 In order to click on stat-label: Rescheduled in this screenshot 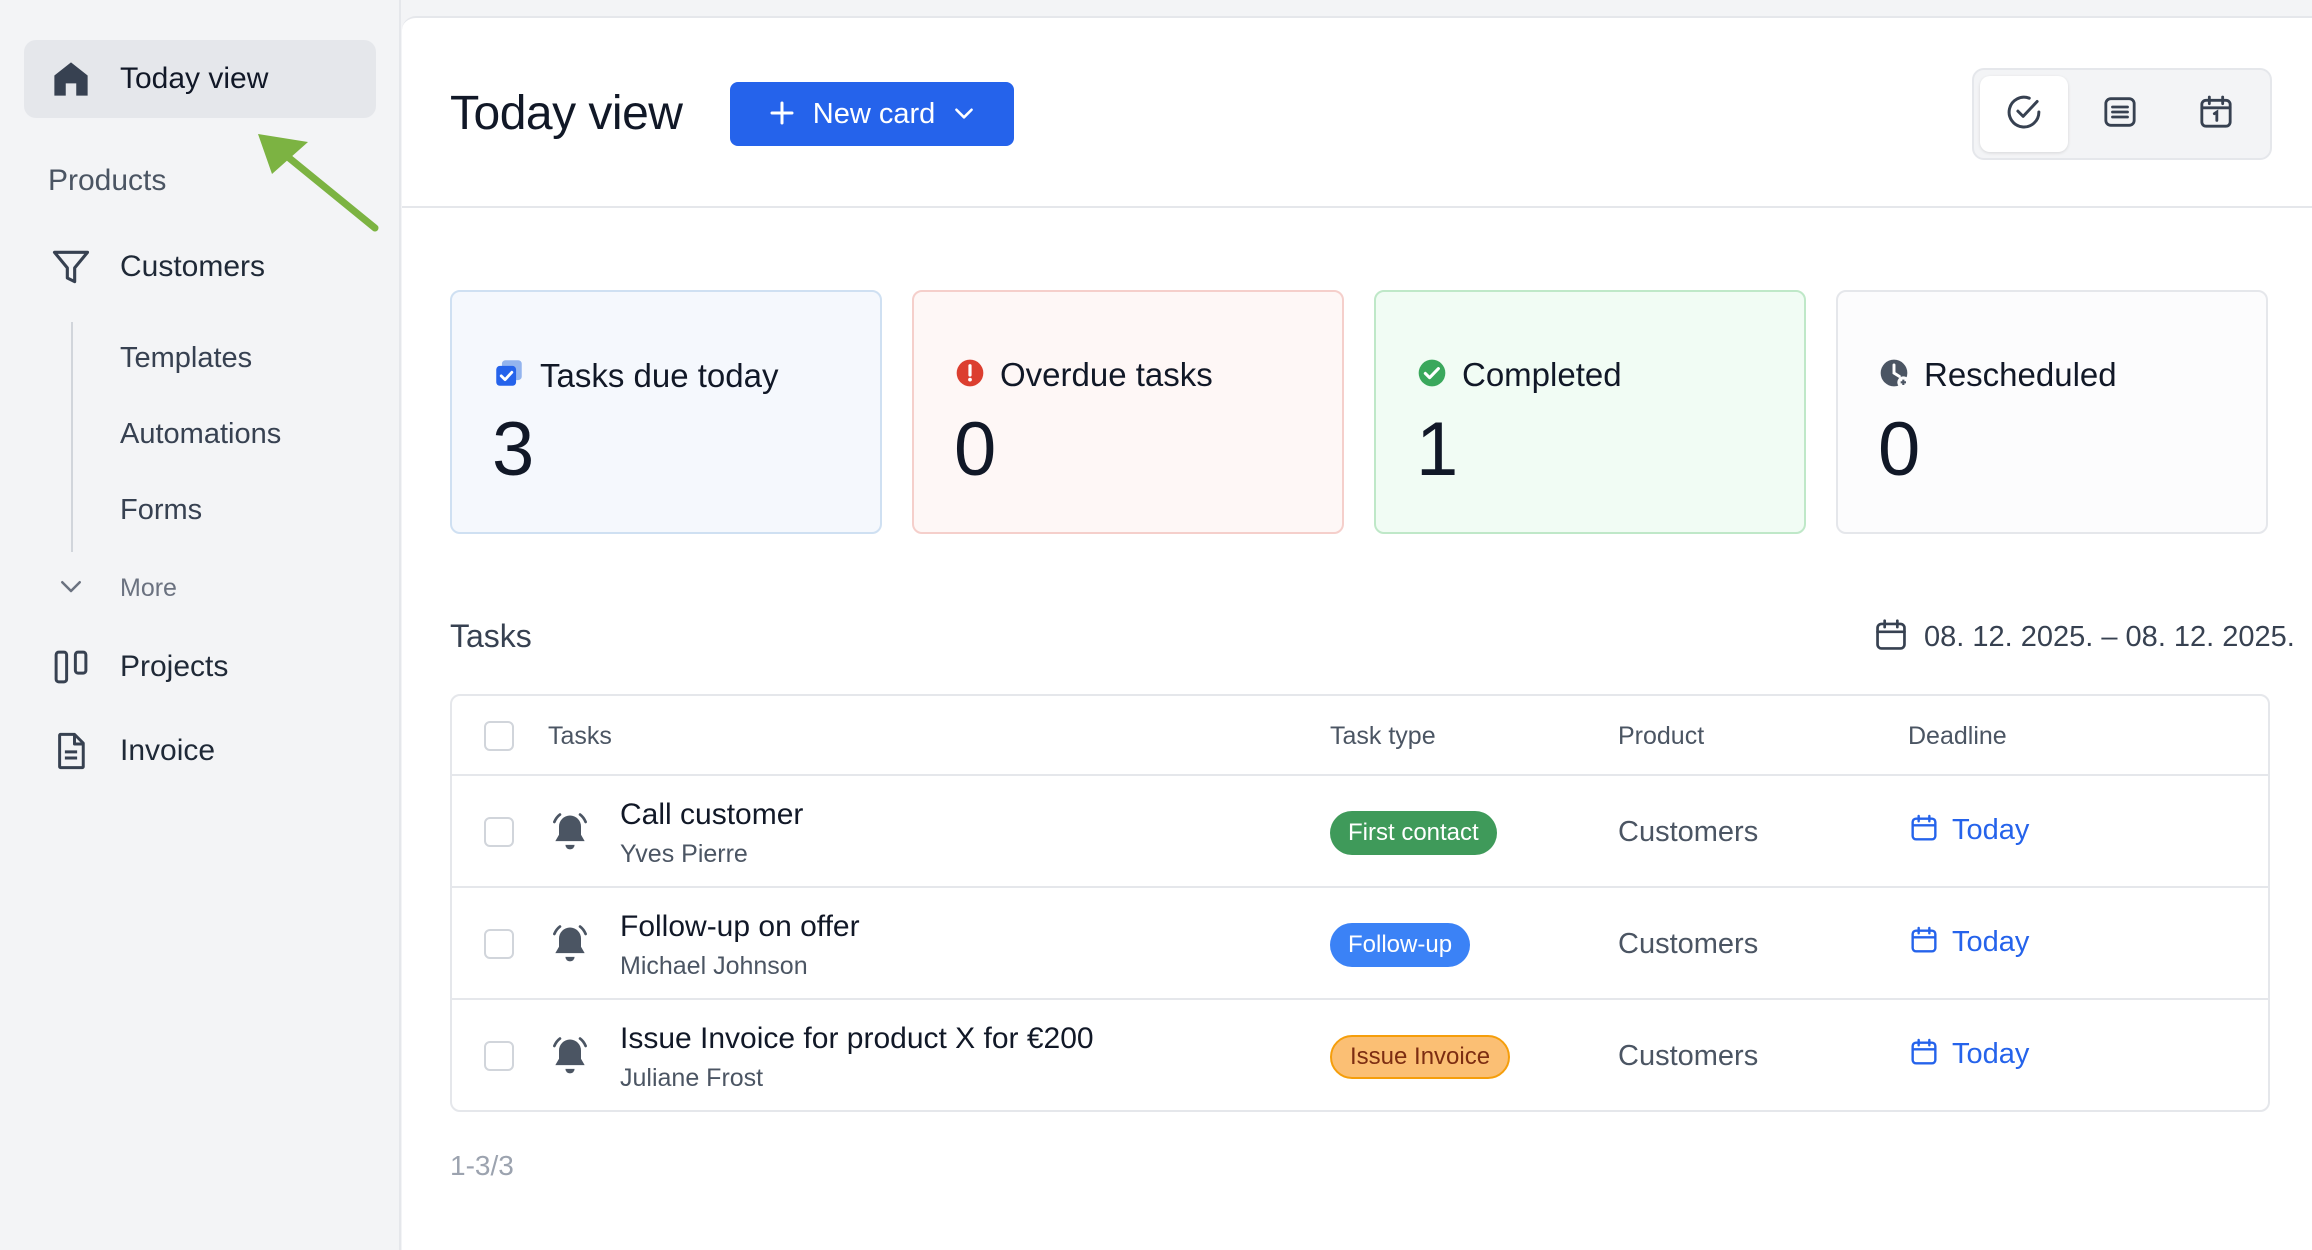, I will do `click(2020, 374)`.